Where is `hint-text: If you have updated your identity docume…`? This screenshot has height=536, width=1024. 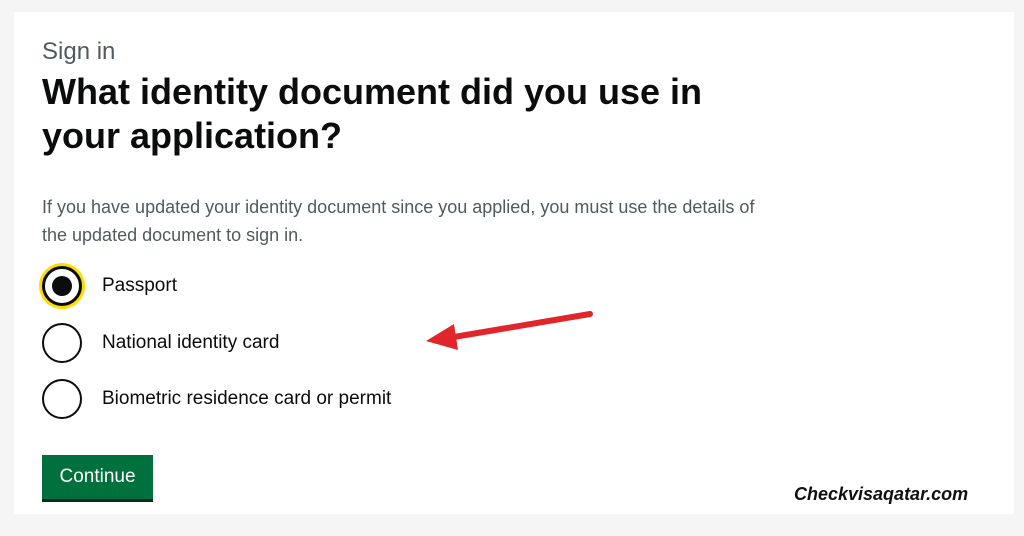 hint-text: If you have updated your identity docume… is located at coordinates (398, 221).